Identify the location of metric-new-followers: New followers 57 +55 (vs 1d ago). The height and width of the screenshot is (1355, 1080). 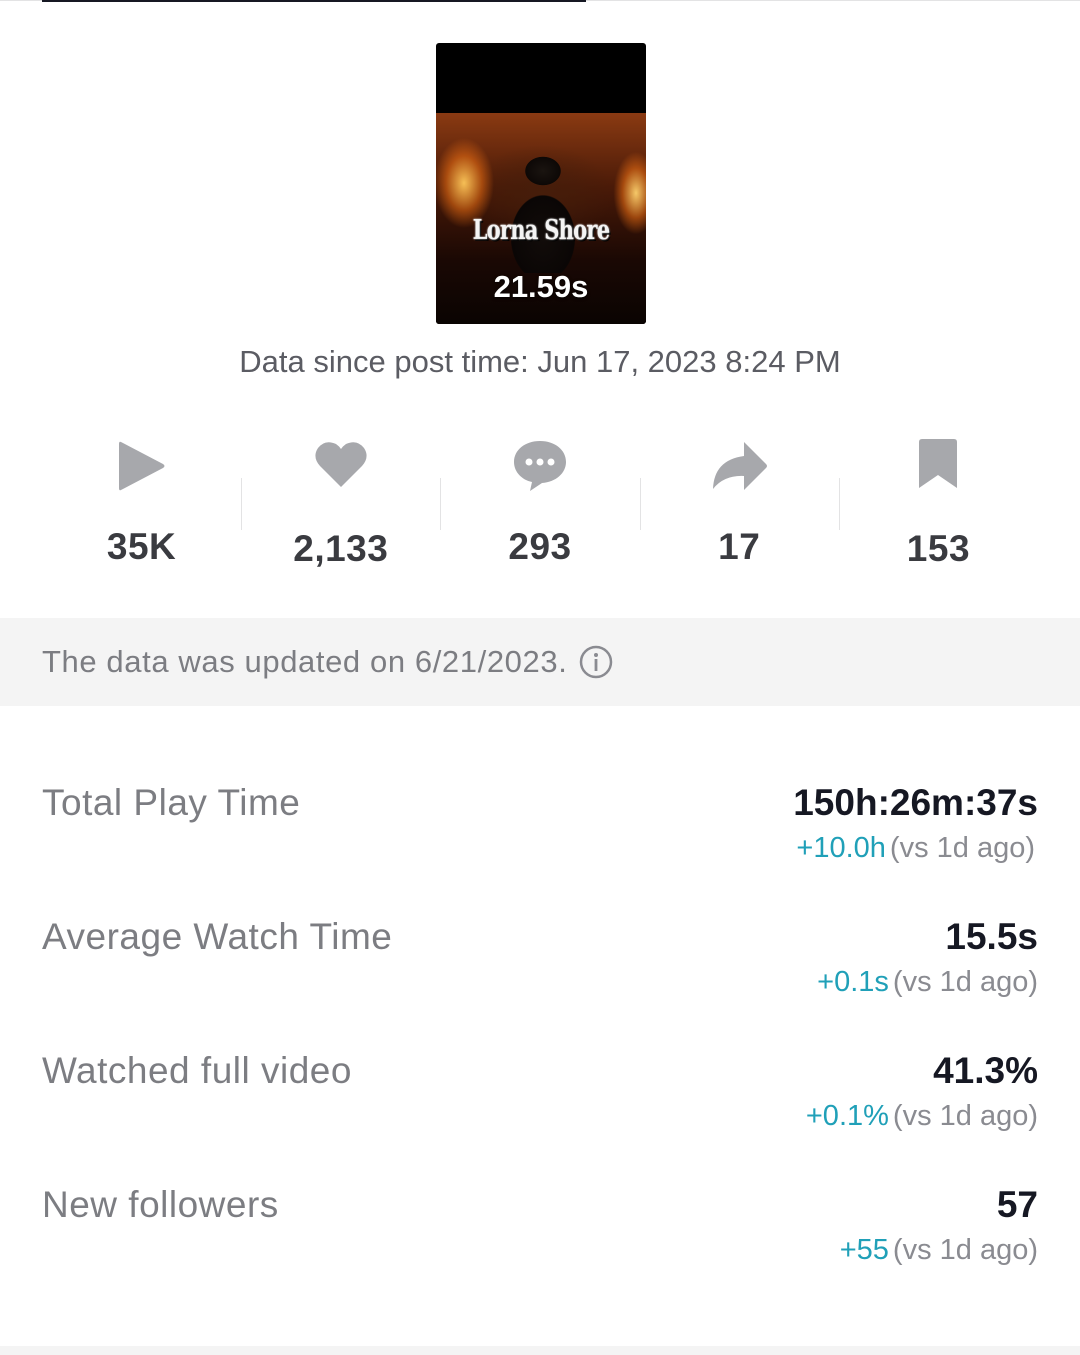
(540, 1239).